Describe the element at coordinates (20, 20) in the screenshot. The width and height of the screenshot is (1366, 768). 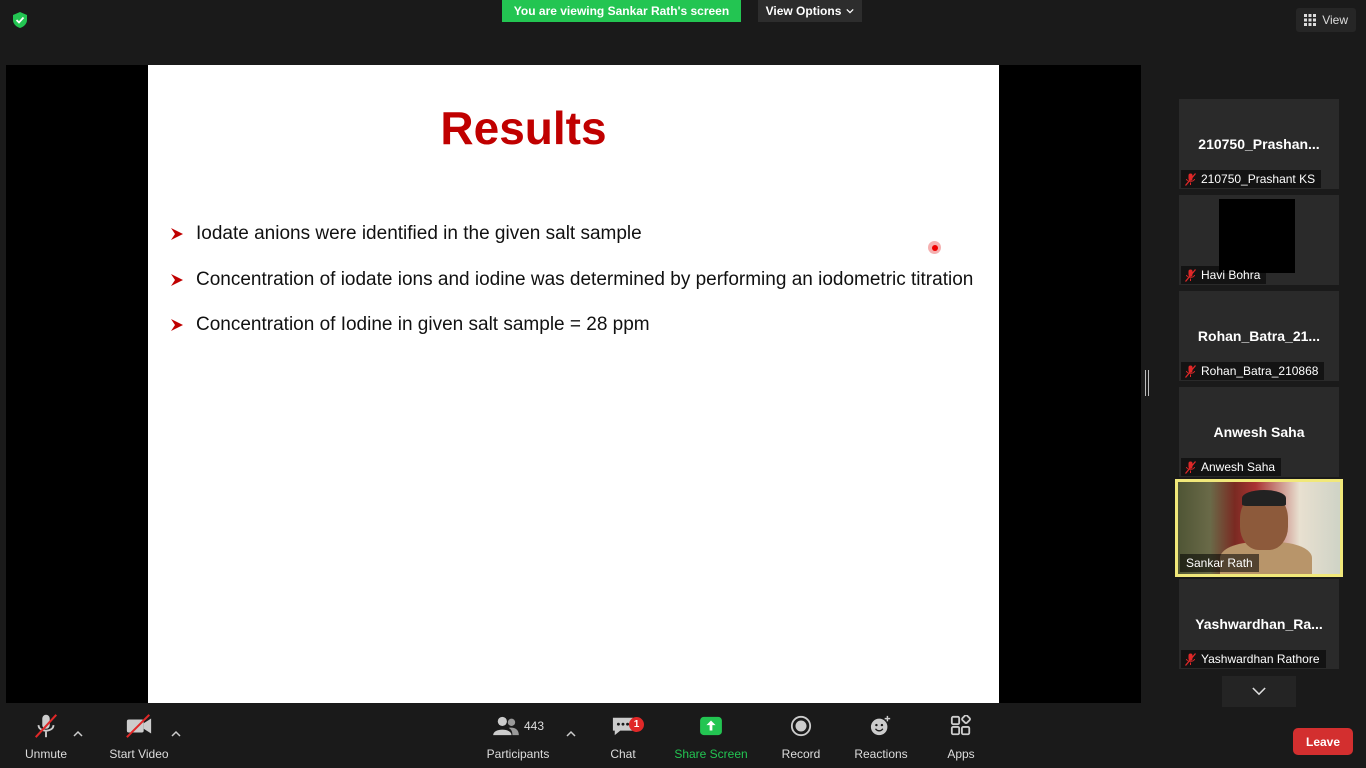
I see `security-shield-icon` at that location.